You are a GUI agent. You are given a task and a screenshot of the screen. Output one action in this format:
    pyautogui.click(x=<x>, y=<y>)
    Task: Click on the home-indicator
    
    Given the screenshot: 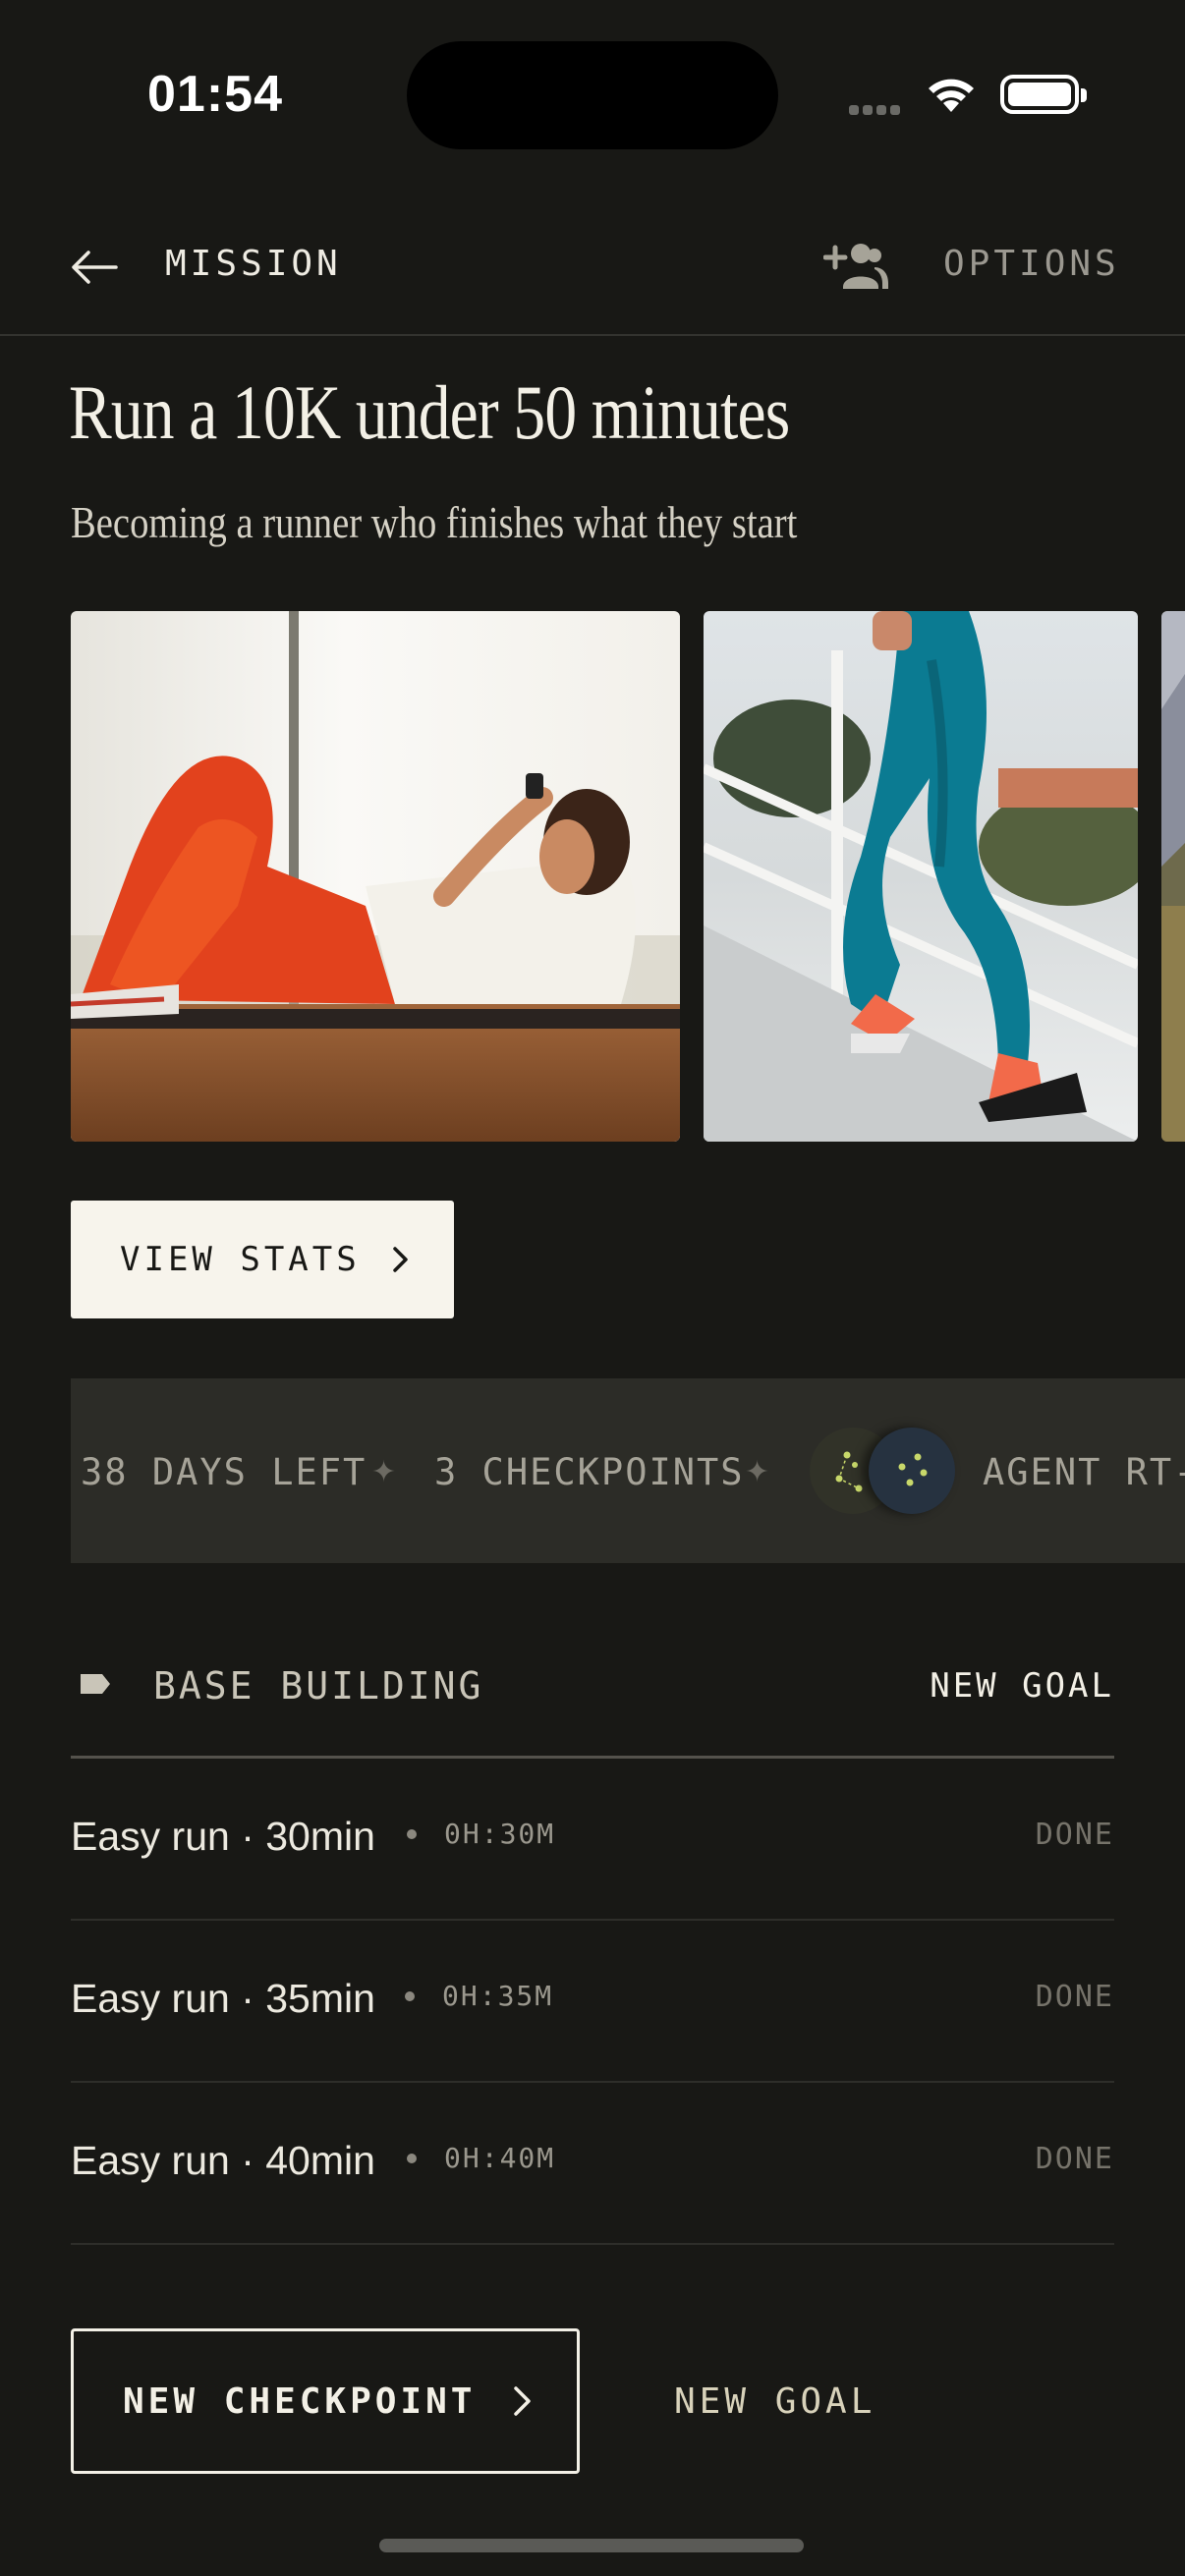 What is the action you would take?
    pyautogui.click(x=592, y=2545)
    